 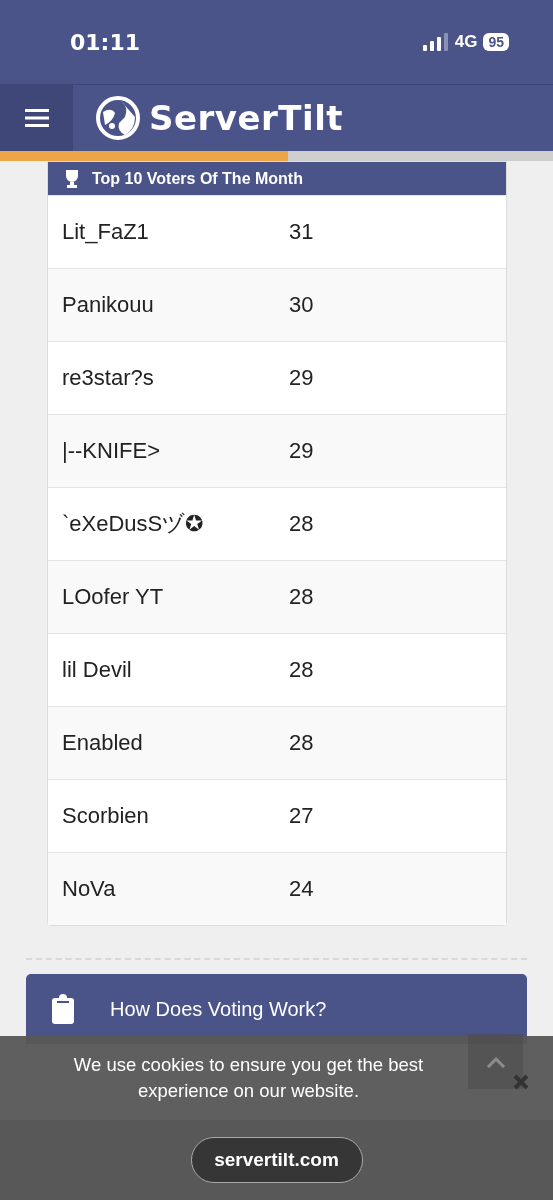 I want to click on voter-name: Panikouu, so click(x=108, y=305).